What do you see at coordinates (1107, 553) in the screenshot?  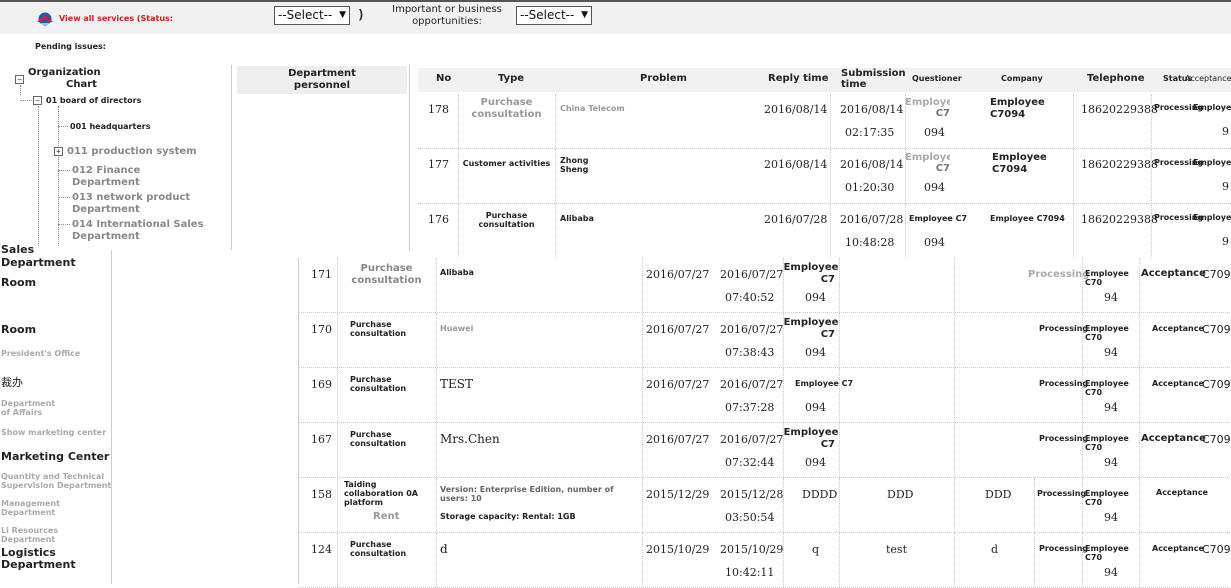 I see `cell-acceptance: Employee C70` at bounding box center [1107, 553].